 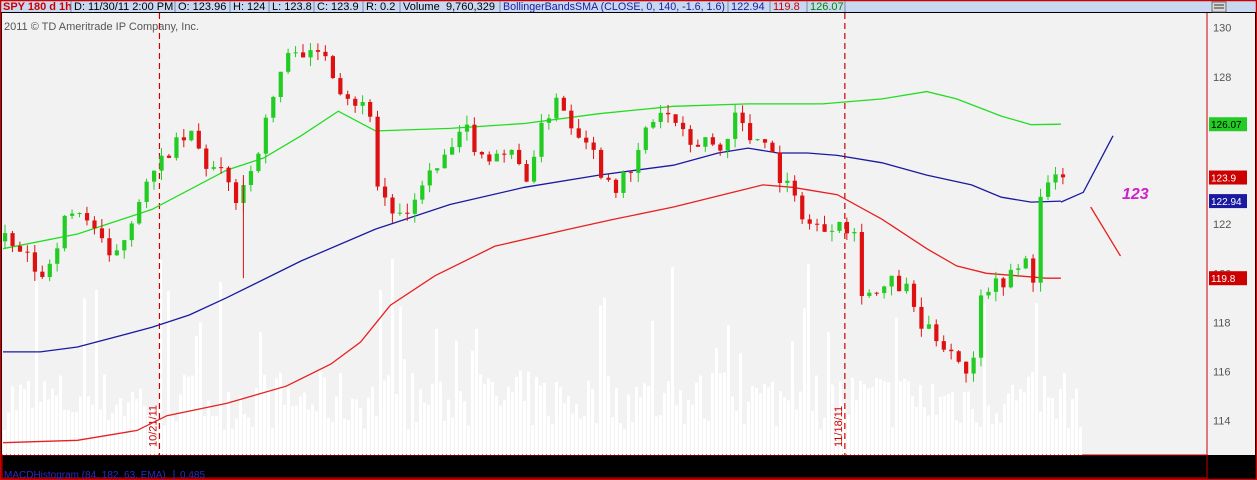 I want to click on chart-settings-icon, so click(x=1219, y=7).